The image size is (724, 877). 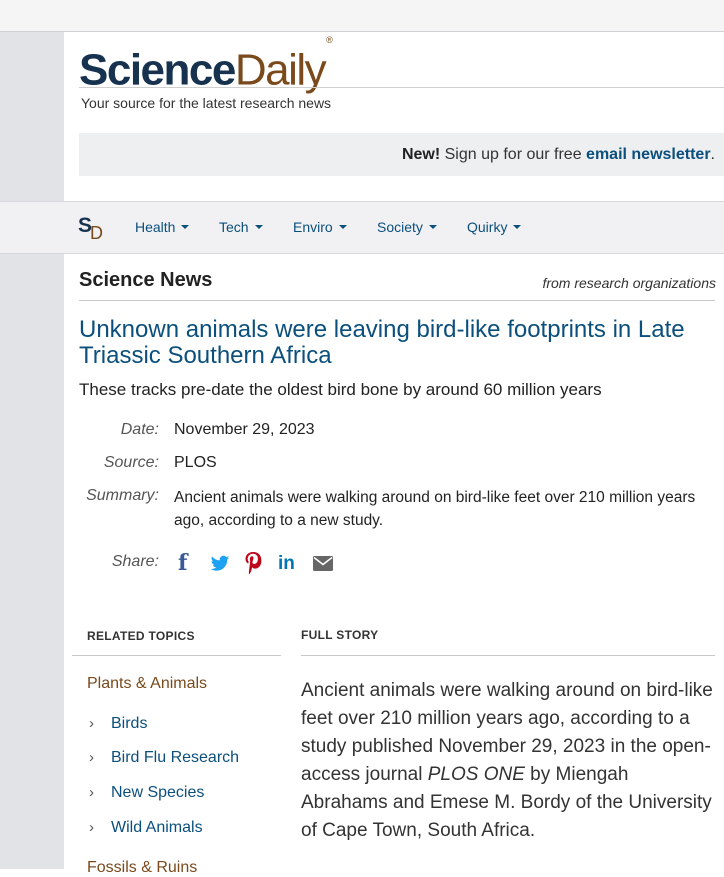 What do you see at coordinates (362, 16) in the screenshot?
I see `browser-top-strip` at bounding box center [362, 16].